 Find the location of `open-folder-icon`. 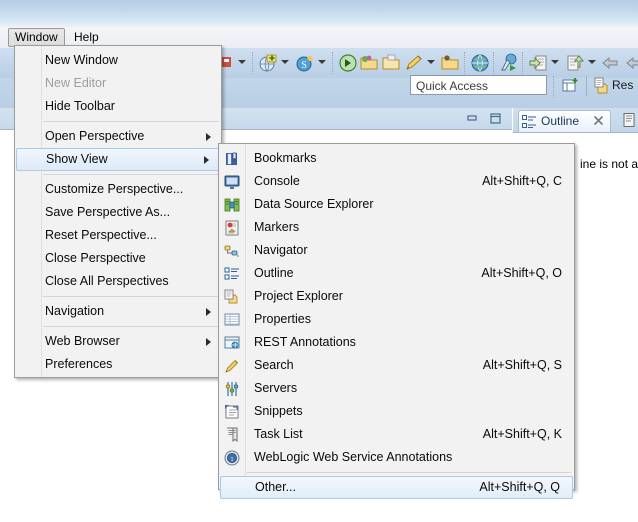

open-folder-icon is located at coordinates (370, 63).